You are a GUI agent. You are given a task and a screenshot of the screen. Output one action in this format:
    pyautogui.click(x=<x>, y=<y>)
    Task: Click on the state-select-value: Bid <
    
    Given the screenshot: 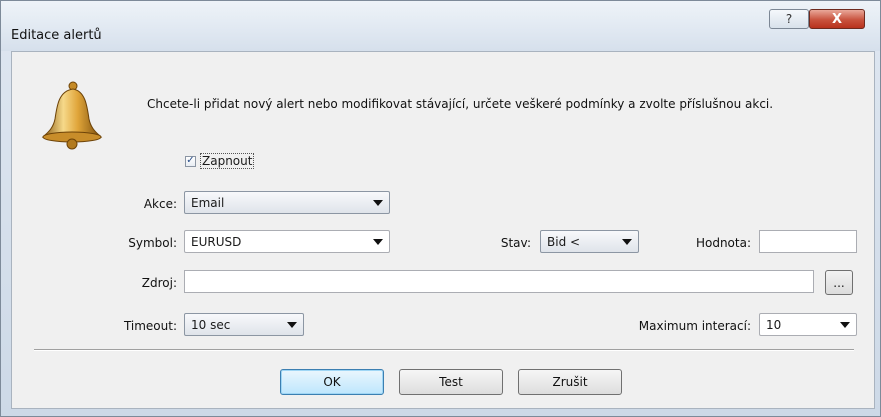 What is the action you would take?
    pyautogui.click(x=564, y=241)
    